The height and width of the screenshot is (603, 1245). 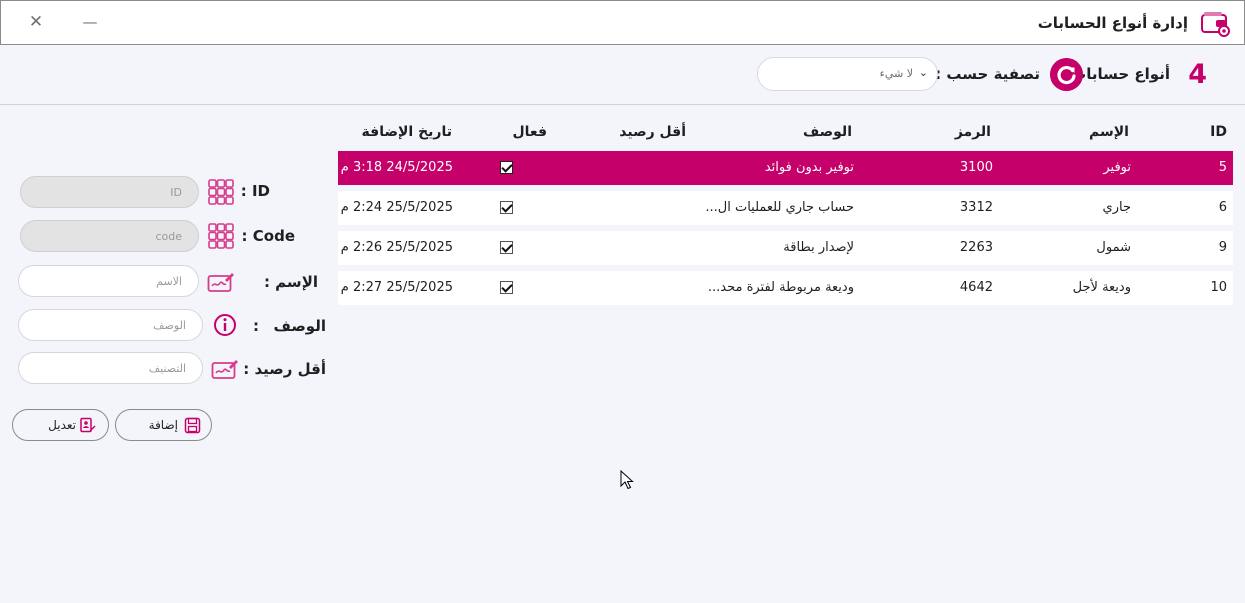 I want to click on record-count: 4, so click(x=1197, y=74).